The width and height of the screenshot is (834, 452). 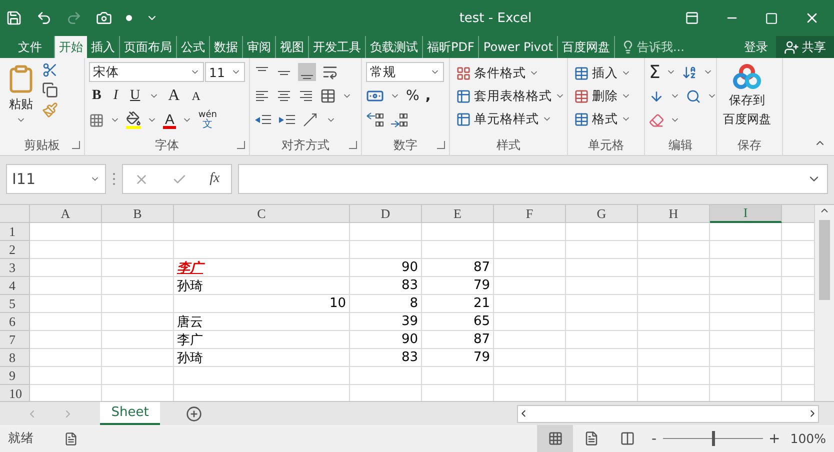 I want to click on eraser-icon, so click(x=656, y=120).